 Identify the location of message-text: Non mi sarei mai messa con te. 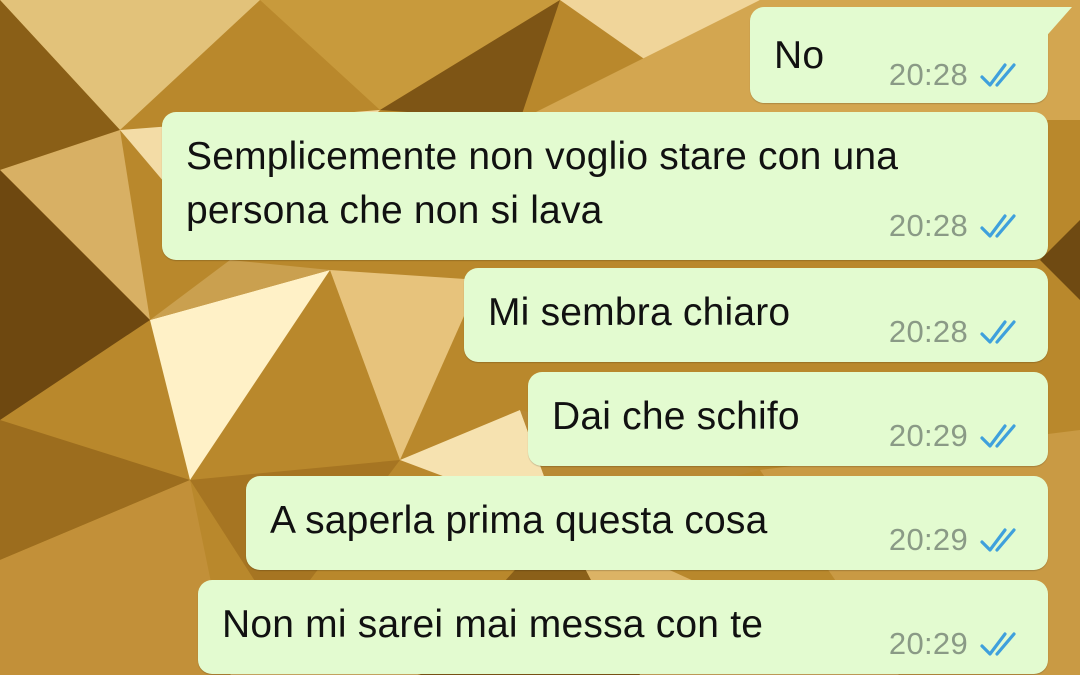
(493, 624).